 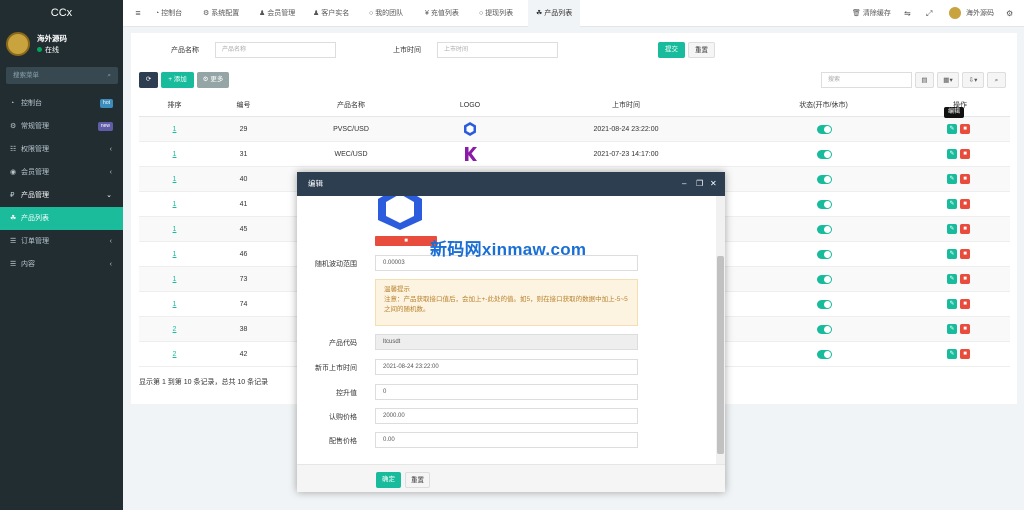 I want to click on user-menu: 海外源码, so click(x=971, y=13).